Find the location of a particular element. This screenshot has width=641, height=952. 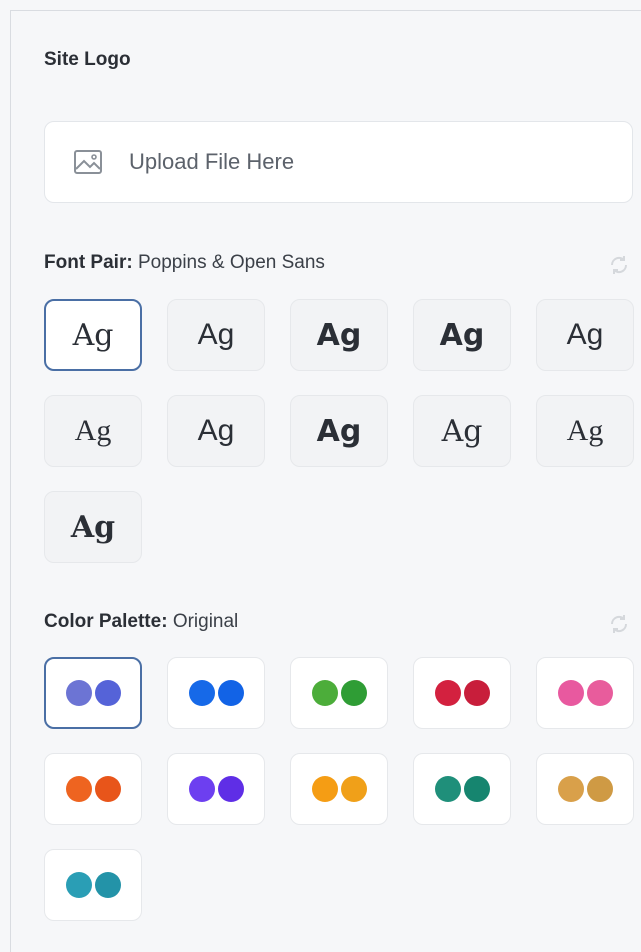

color-palette-value: Original is located at coordinates (205, 621).